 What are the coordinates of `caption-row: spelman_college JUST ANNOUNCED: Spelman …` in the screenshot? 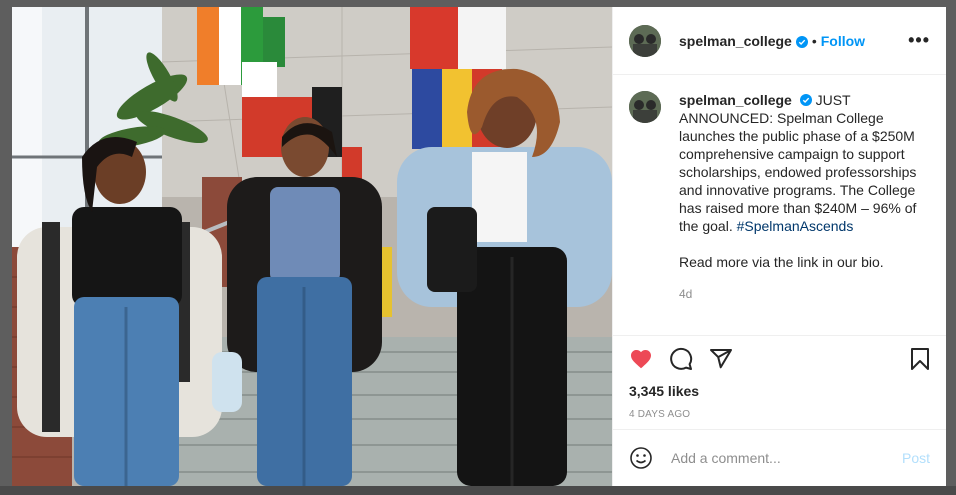 It's located at (779, 197).